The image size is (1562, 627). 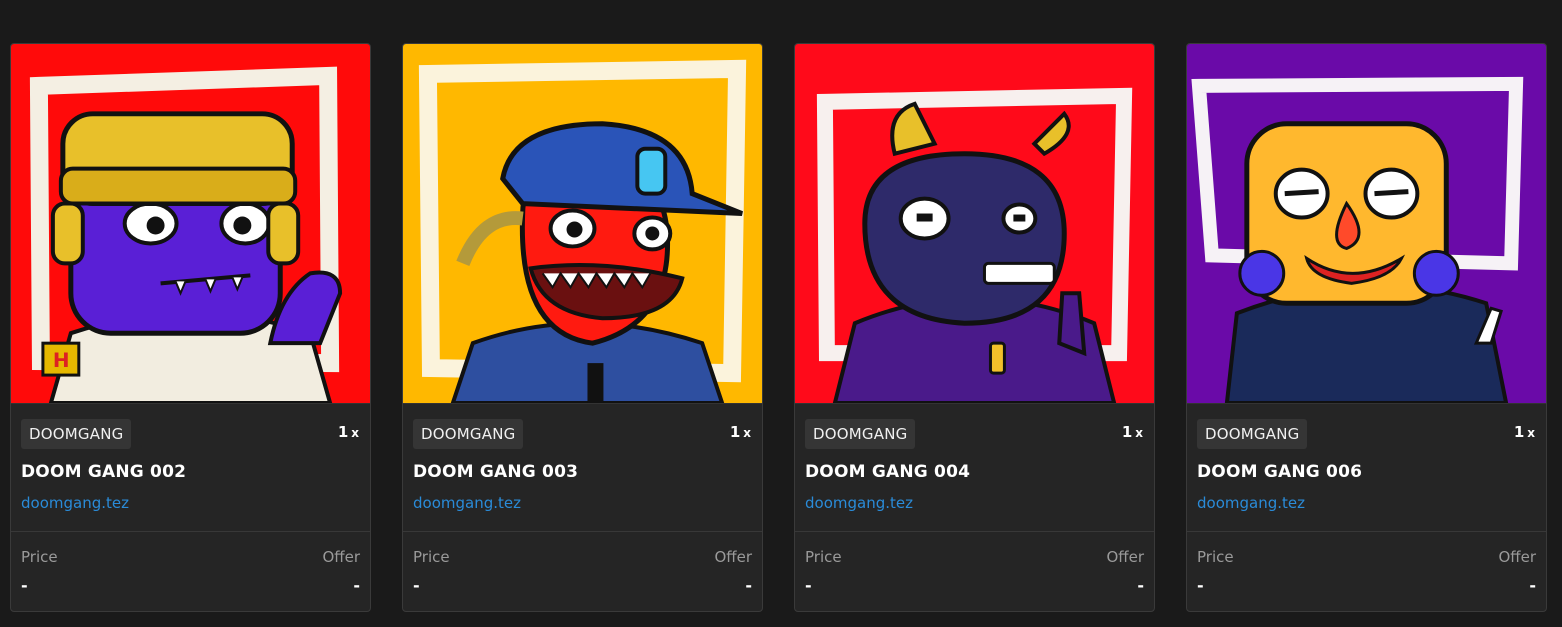 I want to click on card-info: DOOMGANG 1x DOOM GANG 002 doomgang.tez, so click(x=190, y=467).